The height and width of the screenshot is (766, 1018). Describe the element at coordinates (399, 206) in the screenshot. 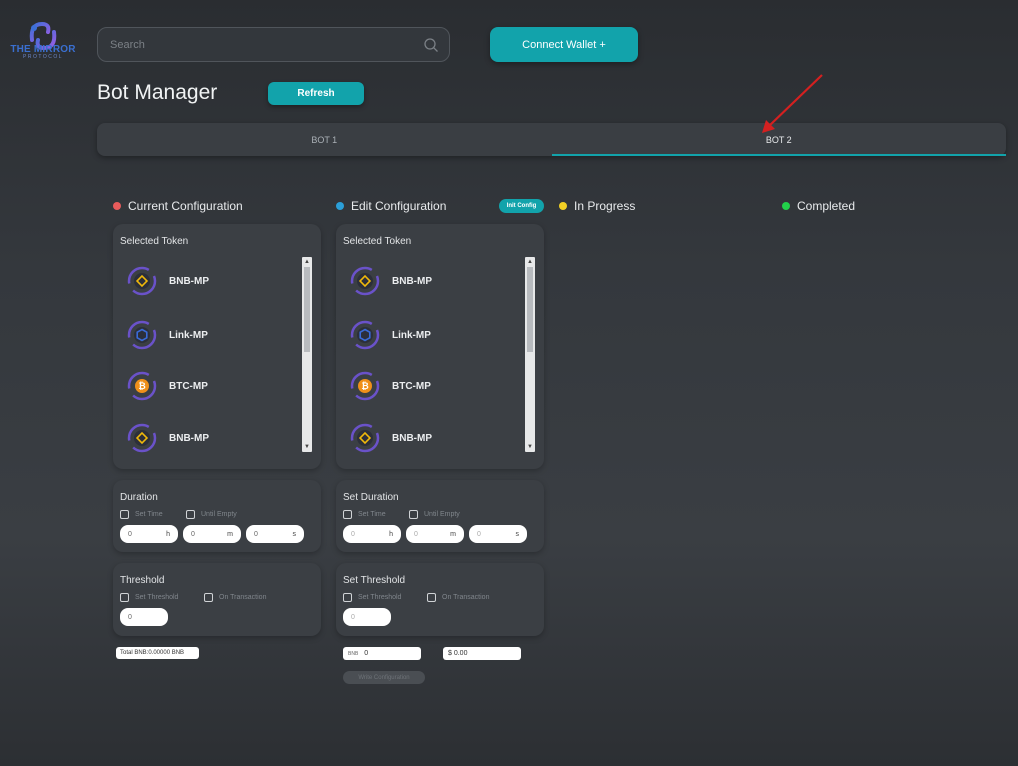

I see `edit-config-label: Edit Configuration` at that location.